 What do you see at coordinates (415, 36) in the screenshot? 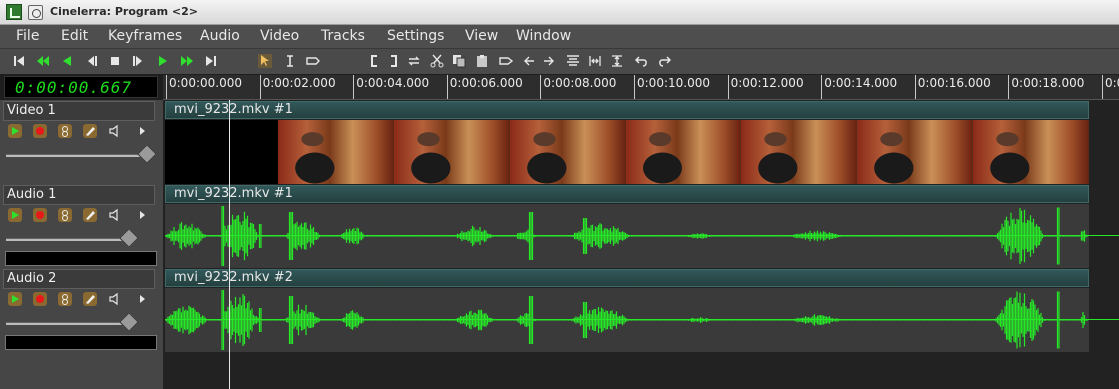
I see `menu-settings: Settings` at bounding box center [415, 36].